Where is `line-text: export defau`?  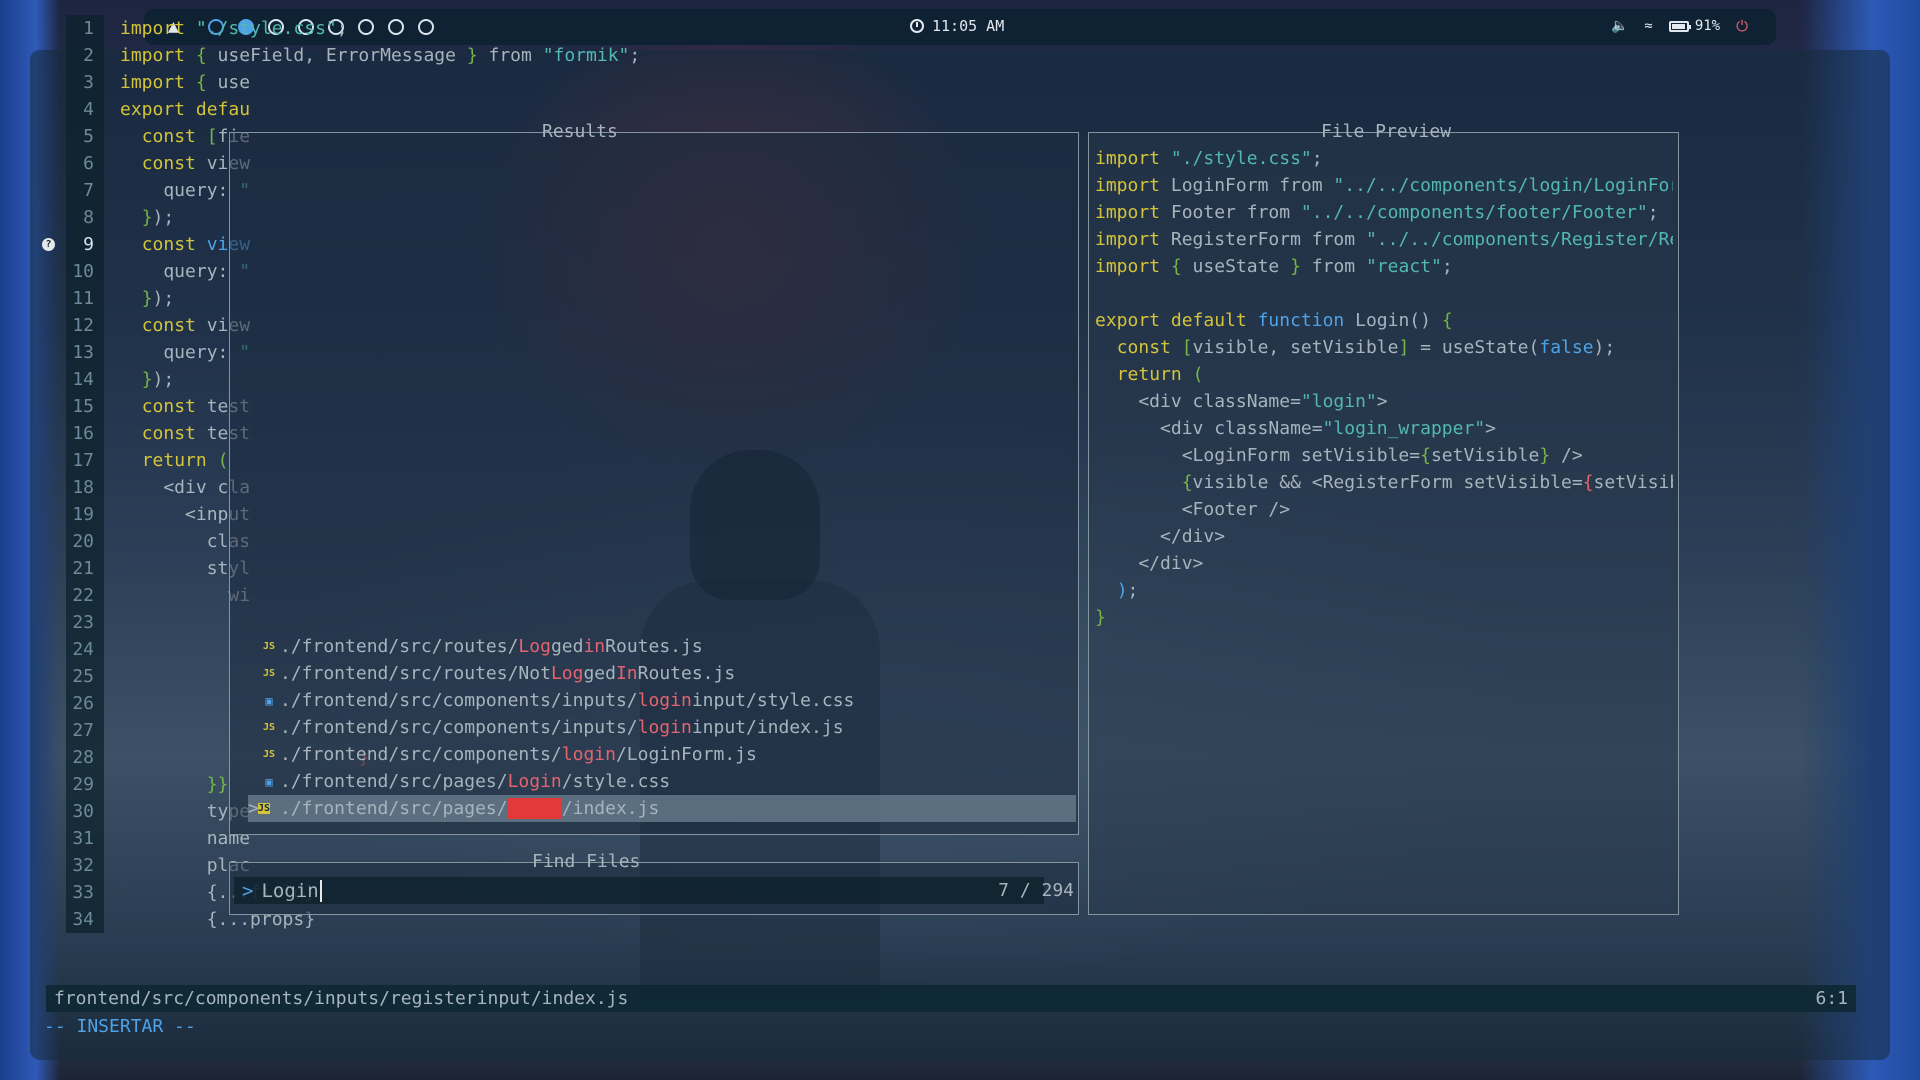 line-text: export defau is located at coordinates (185, 109).